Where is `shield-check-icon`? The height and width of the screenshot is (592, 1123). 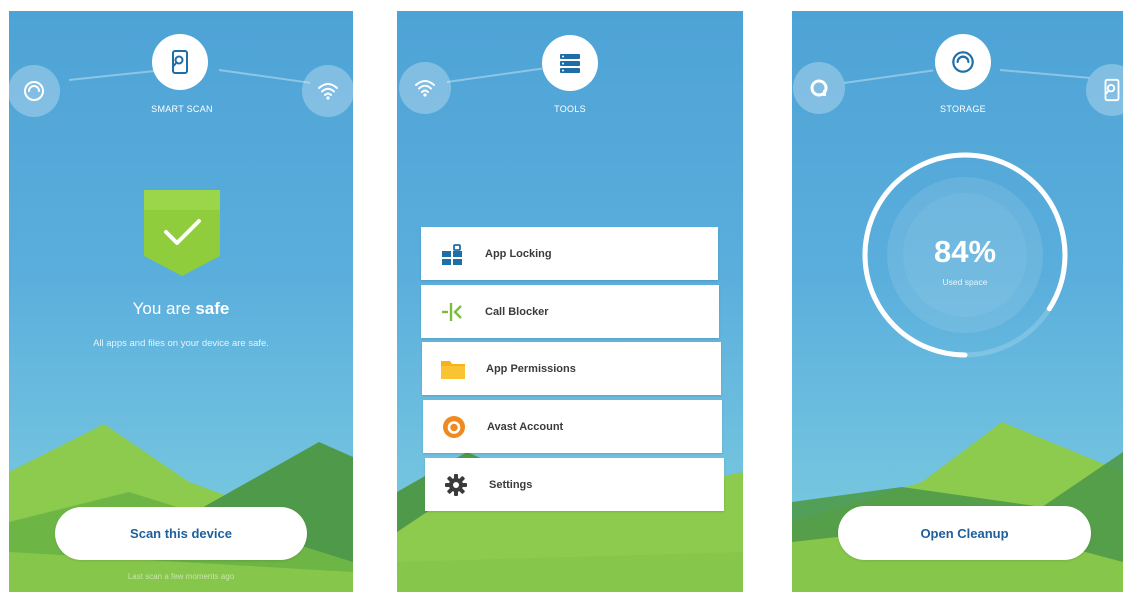 shield-check-icon is located at coordinates (182, 233).